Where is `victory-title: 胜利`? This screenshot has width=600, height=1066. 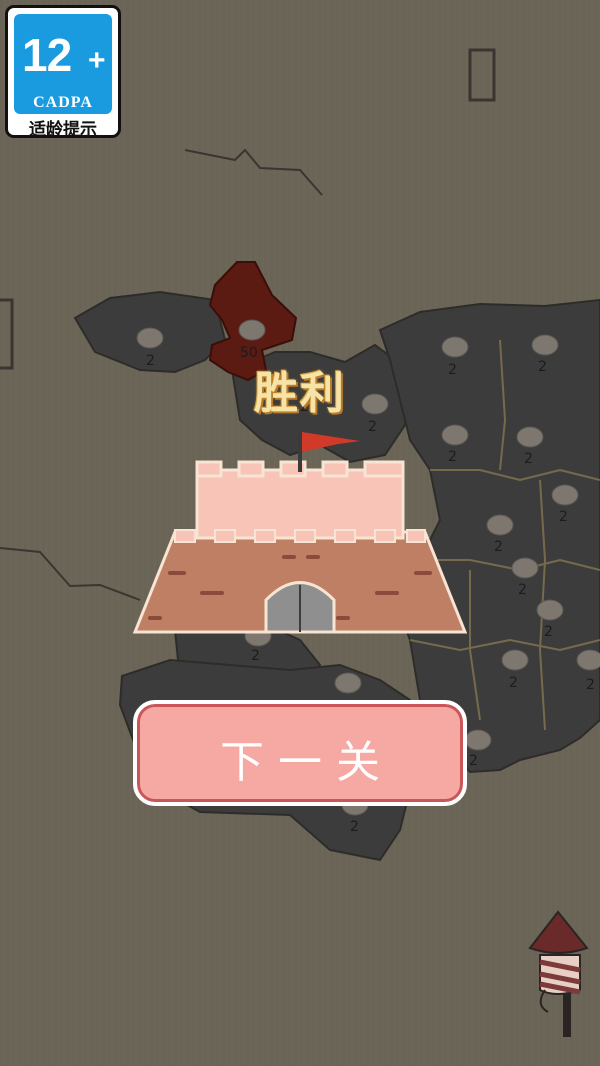 victory-title: 胜利 is located at coordinates (300, 393).